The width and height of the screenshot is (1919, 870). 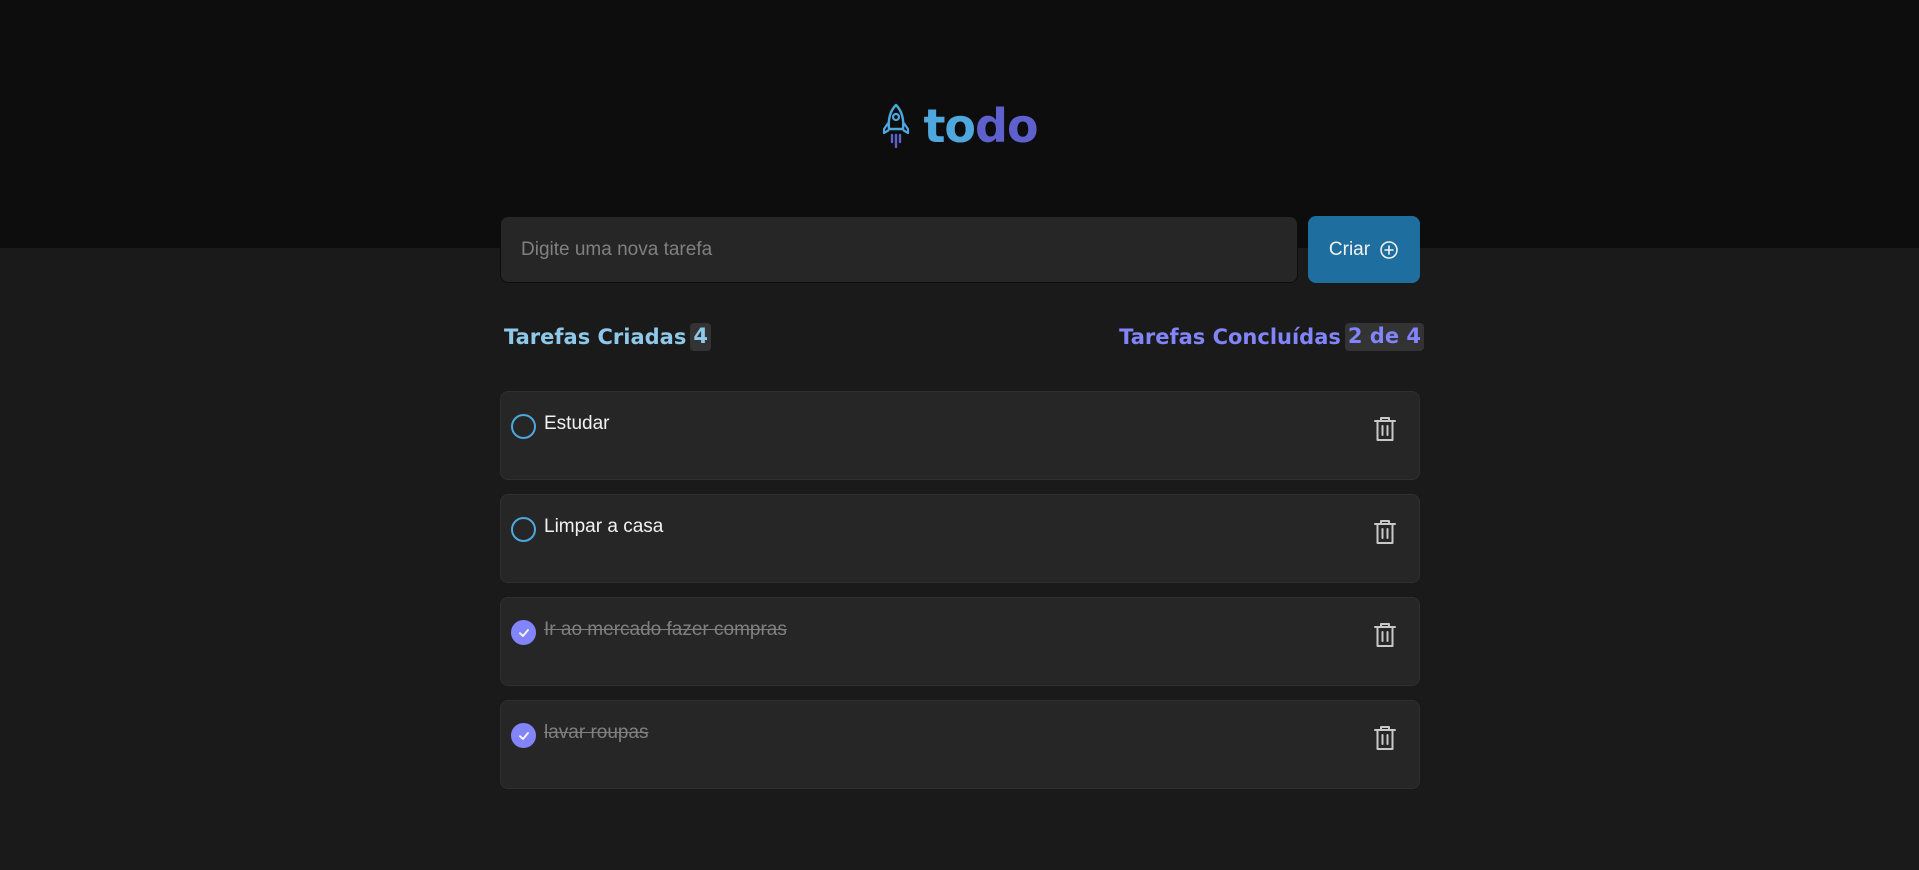 I want to click on created-counter: Tarefas Criadas 4, so click(x=607, y=337).